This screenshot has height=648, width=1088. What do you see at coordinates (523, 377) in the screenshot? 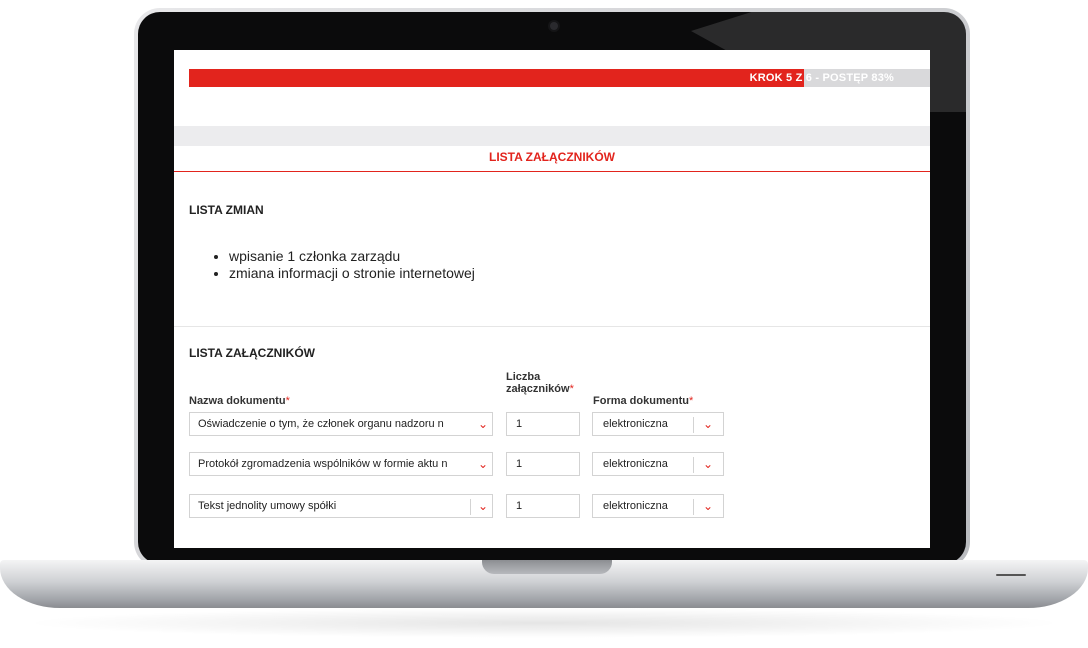
I see `column-header-label: Liczba` at bounding box center [523, 377].